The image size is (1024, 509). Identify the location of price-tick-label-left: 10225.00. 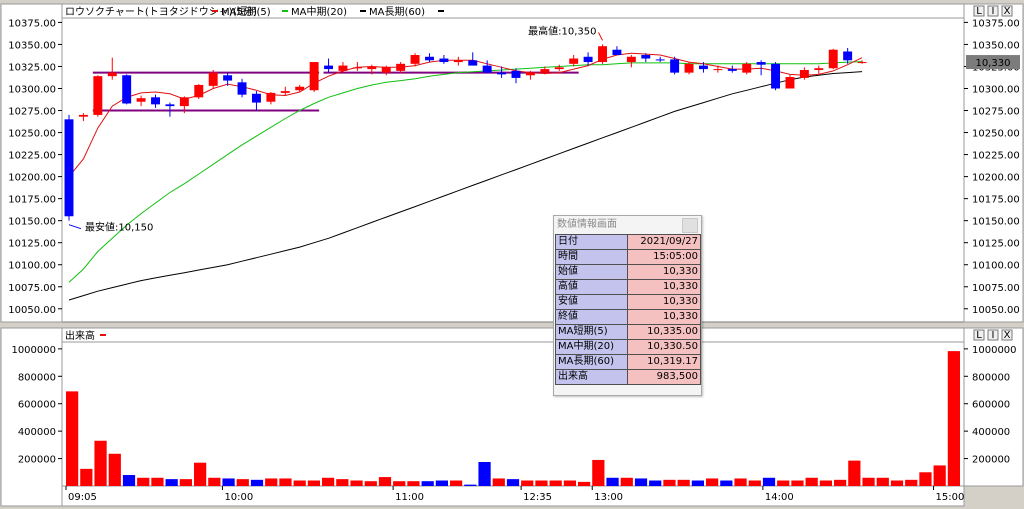
(32, 156).